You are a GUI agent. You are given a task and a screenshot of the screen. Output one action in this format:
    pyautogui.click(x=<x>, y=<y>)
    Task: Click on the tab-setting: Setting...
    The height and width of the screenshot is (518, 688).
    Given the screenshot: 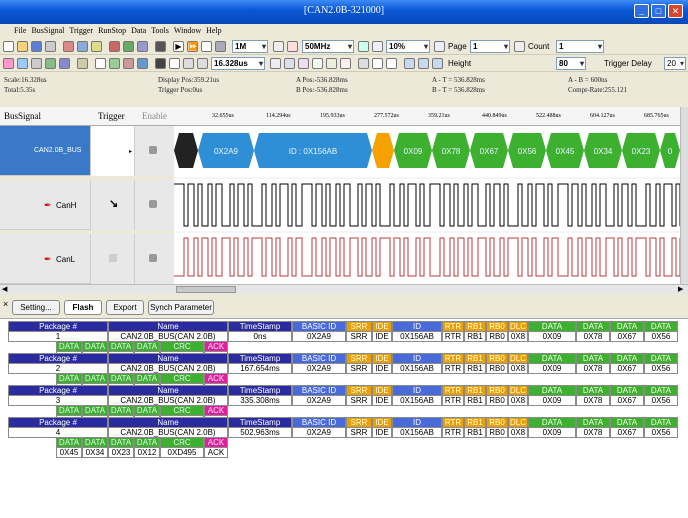 What is the action you would take?
    pyautogui.click(x=36, y=307)
    